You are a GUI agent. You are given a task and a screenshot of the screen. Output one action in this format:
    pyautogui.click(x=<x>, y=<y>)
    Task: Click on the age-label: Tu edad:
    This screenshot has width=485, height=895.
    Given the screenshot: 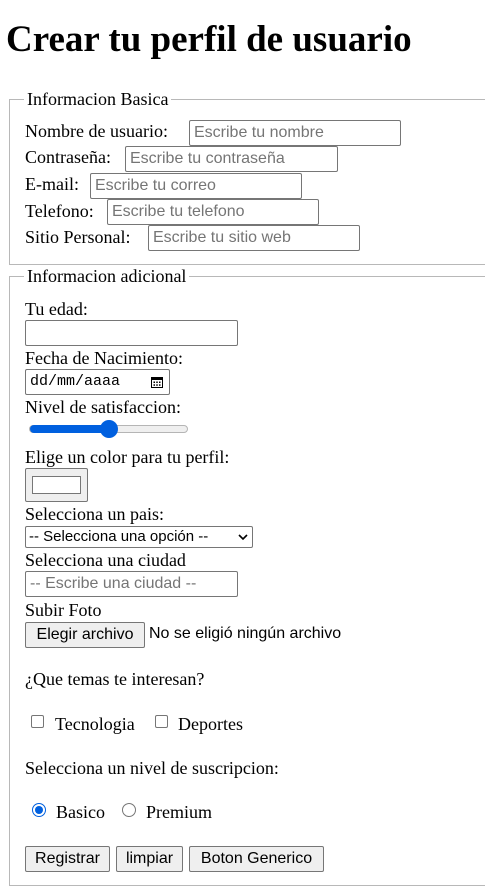 What is the action you would take?
    pyautogui.click(x=56, y=309)
    